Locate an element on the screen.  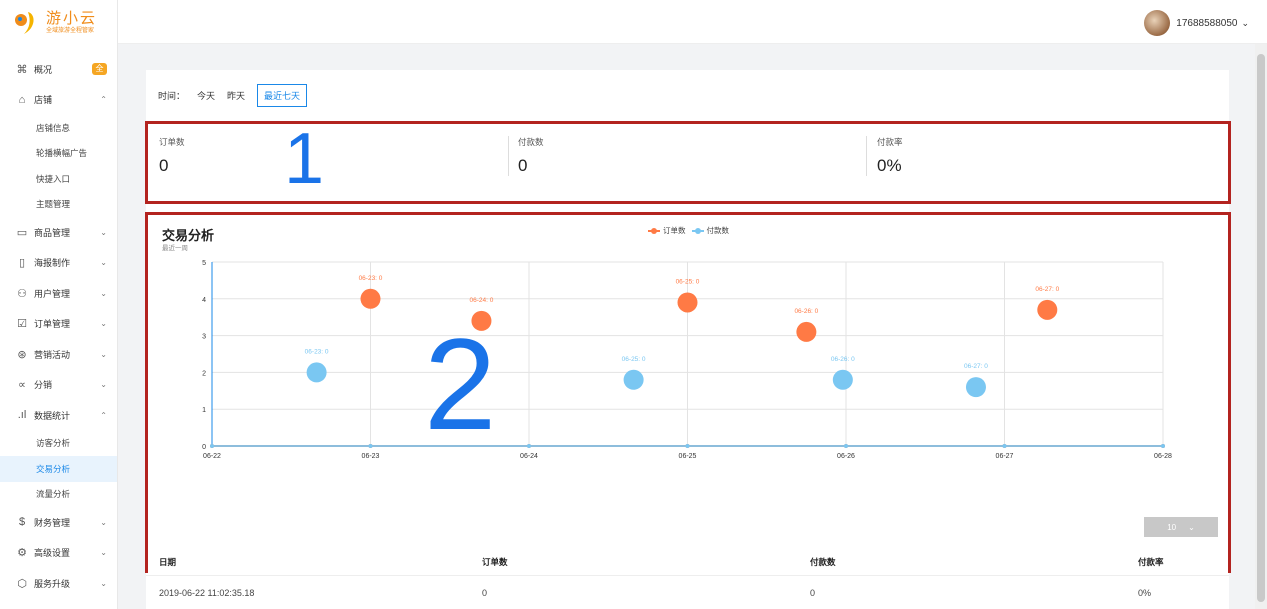
time-filter: 时间： 今天 昨天 最近七天 is located at coordinates (233, 95).